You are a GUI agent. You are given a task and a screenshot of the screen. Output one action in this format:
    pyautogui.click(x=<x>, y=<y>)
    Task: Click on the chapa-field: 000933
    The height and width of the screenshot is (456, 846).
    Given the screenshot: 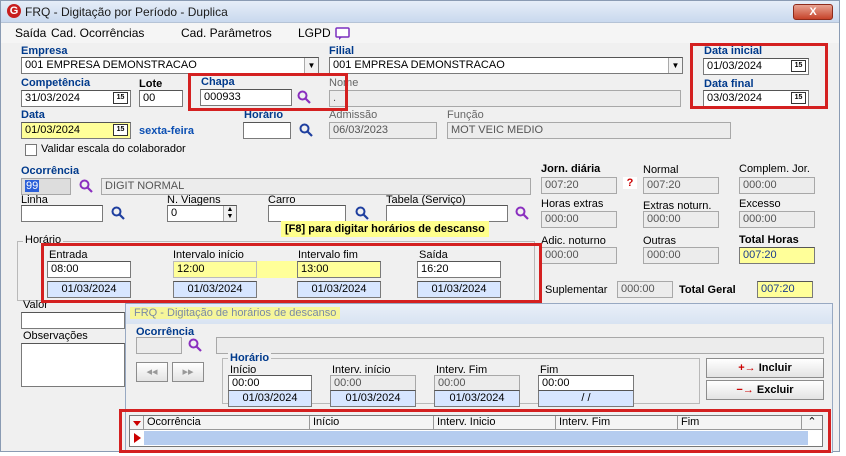 What is the action you would take?
    pyautogui.click(x=246, y=97)
    